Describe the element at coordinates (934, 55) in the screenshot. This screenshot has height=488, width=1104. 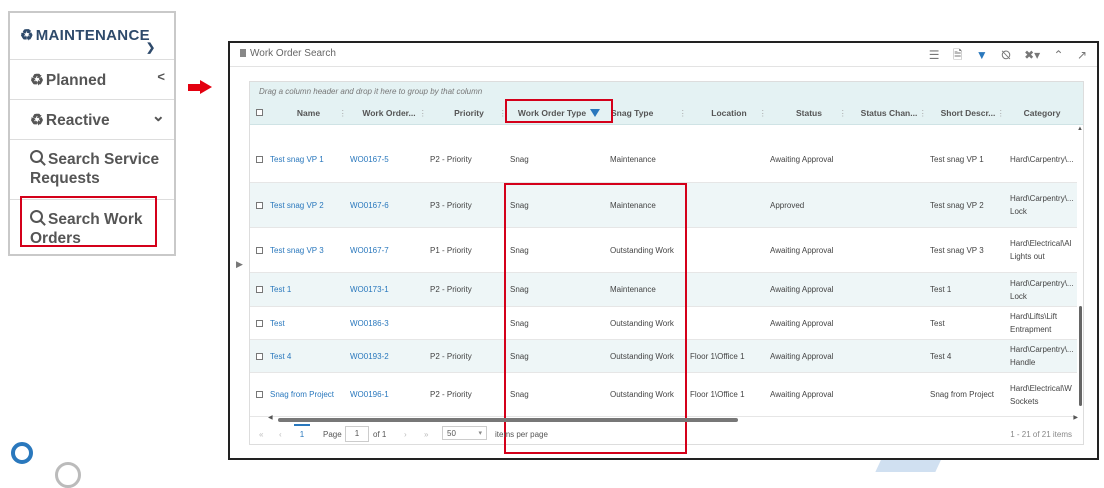
I see `list-icon: ☰` at that location.